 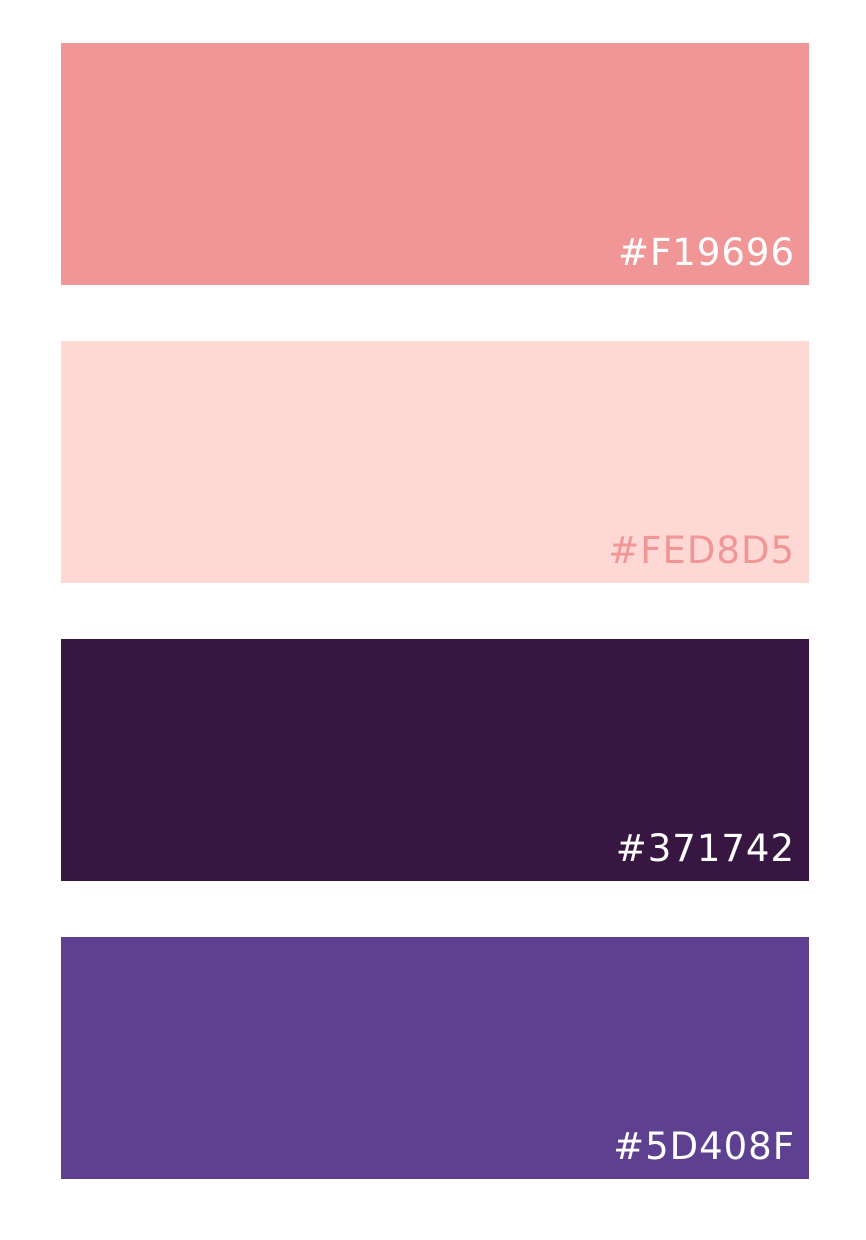 I want to click on hex-code-label: #5D408F, so click(x=704, y=1146).